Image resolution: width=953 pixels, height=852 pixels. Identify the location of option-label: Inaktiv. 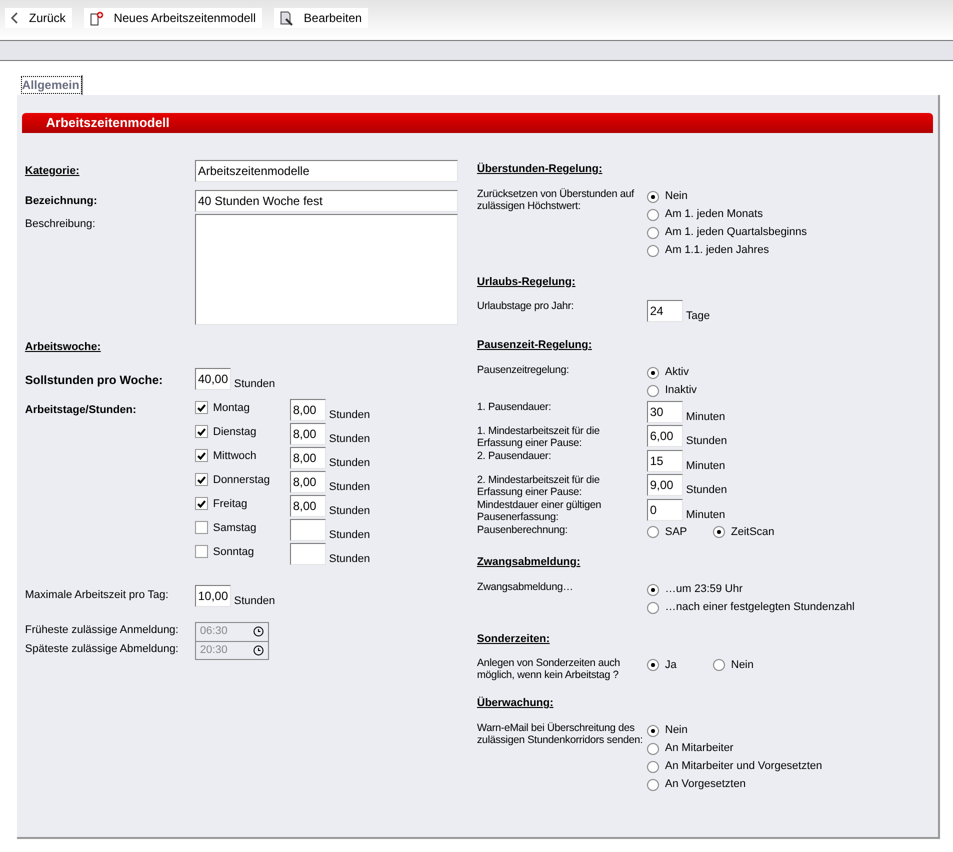
(681, 390).